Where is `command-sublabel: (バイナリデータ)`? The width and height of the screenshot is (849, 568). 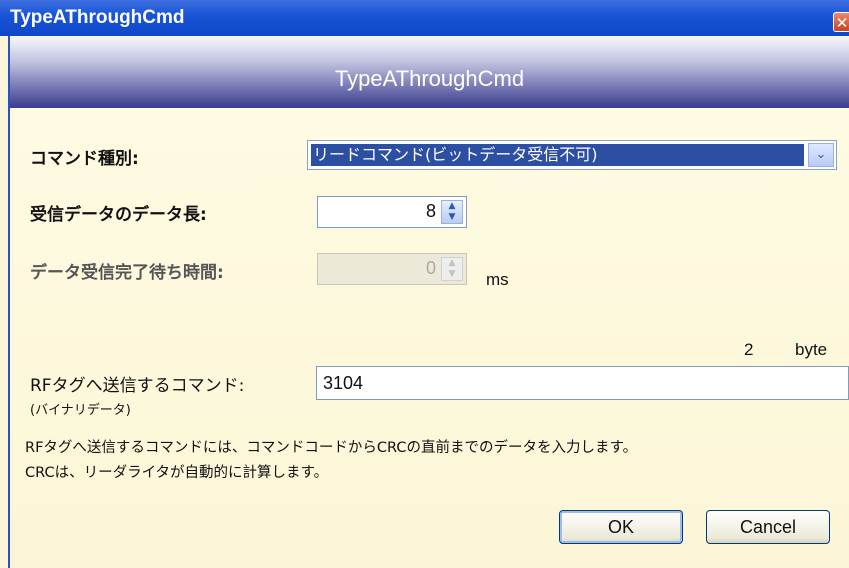
command-sublabel: (バイナリデータ) is located at coordinates (80, 410).